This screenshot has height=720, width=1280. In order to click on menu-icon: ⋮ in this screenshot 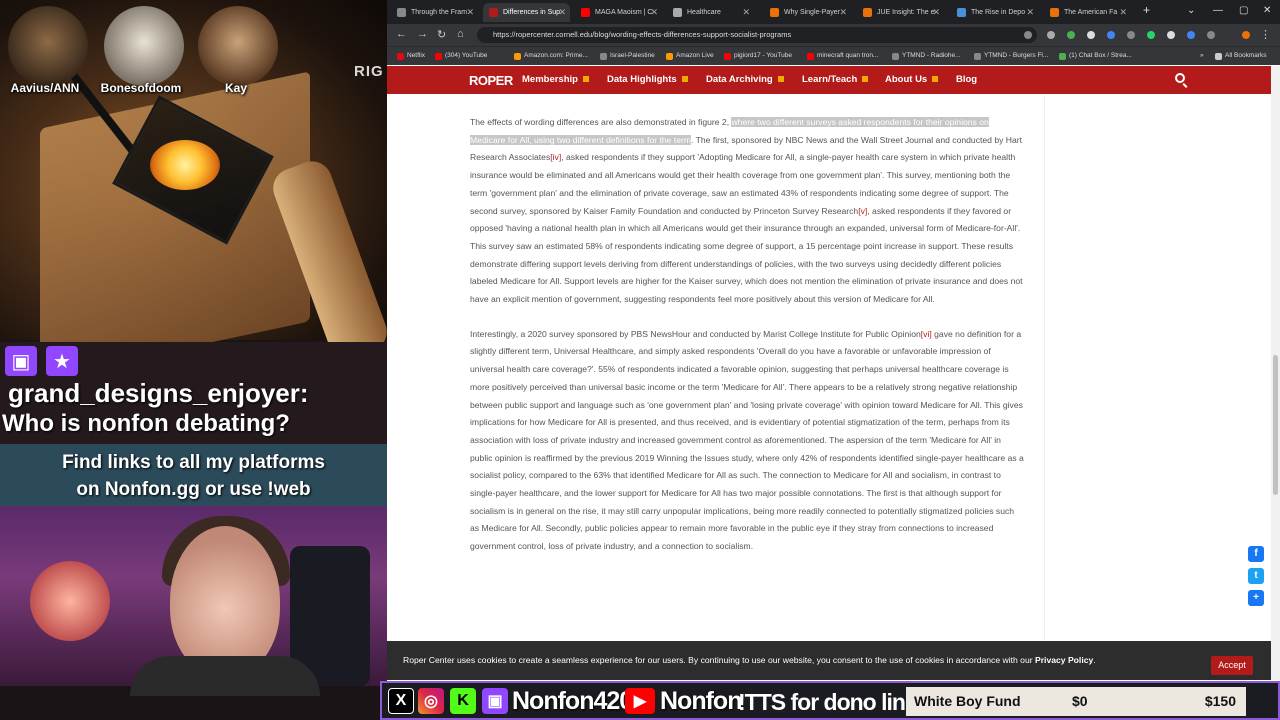, I will do `click(1265, 34)`.